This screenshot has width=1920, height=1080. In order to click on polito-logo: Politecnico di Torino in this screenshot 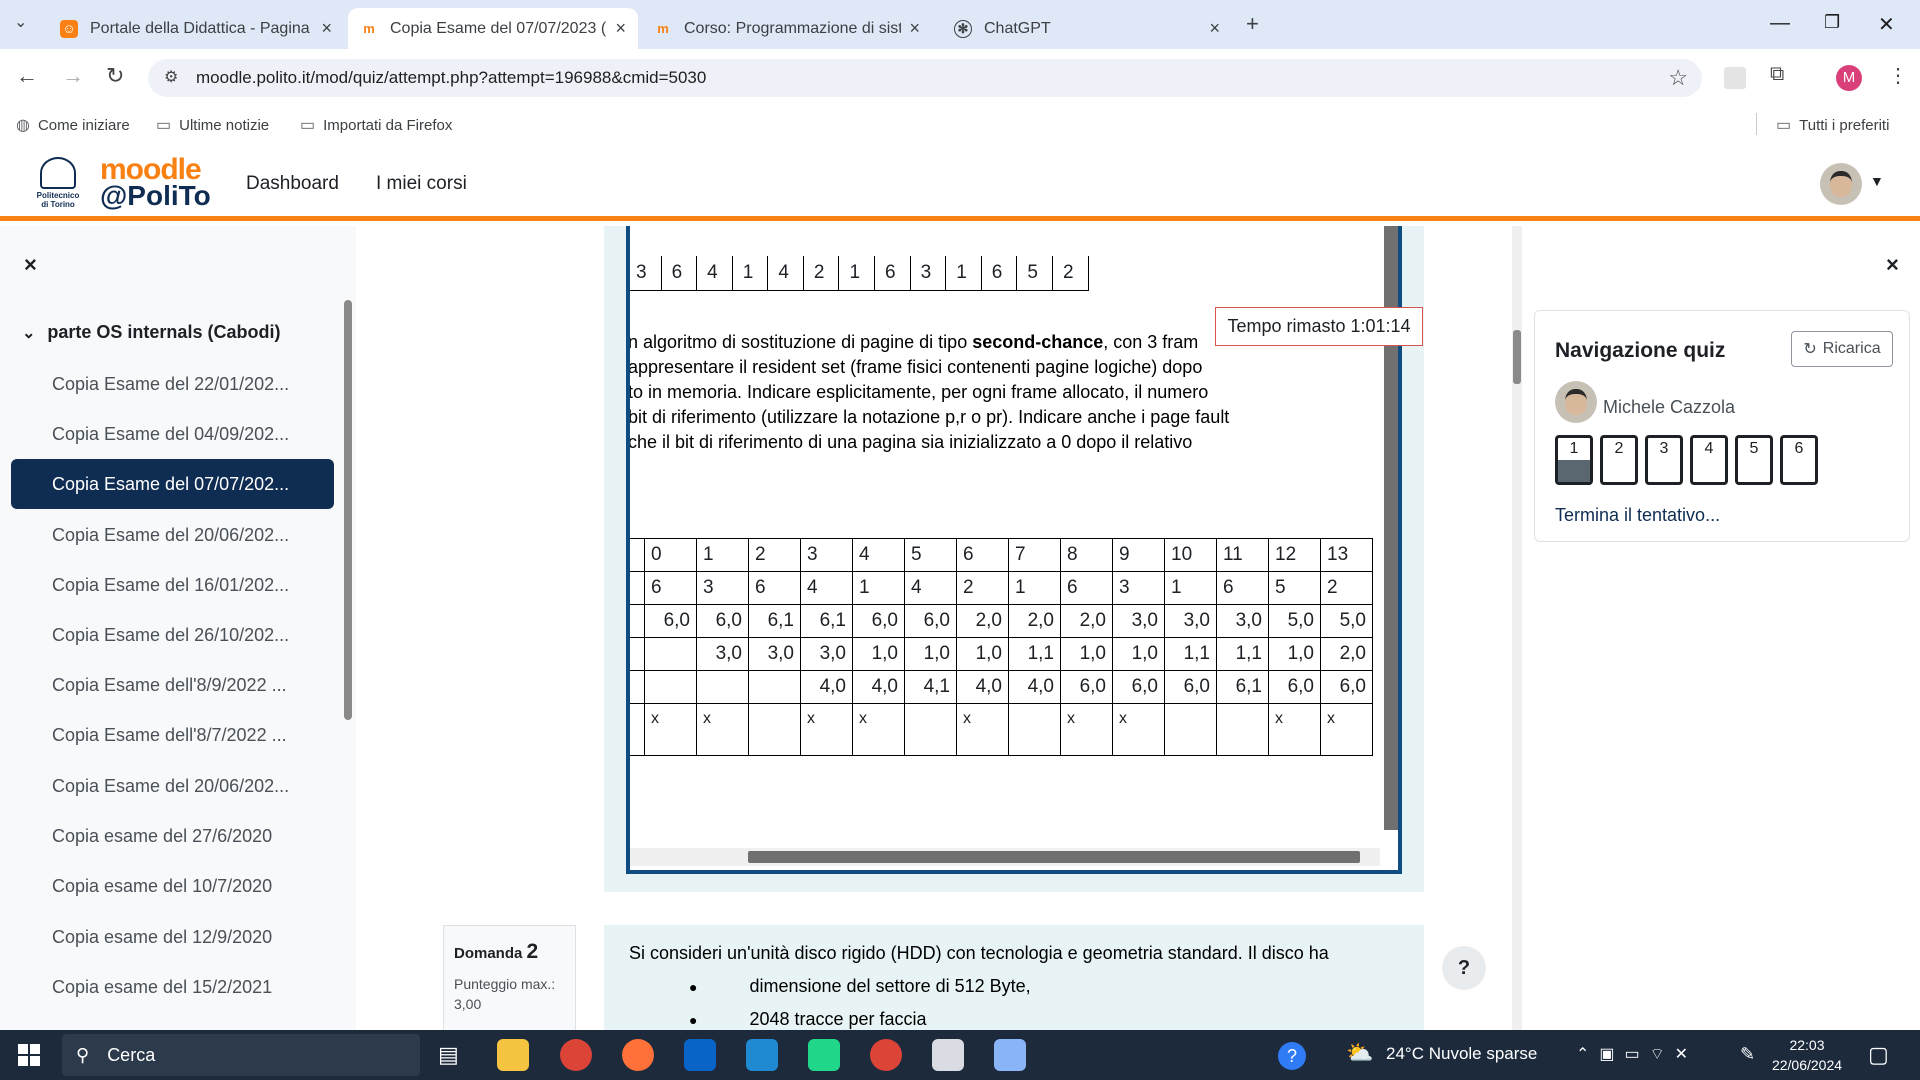, I will do `click(58, 184)`.